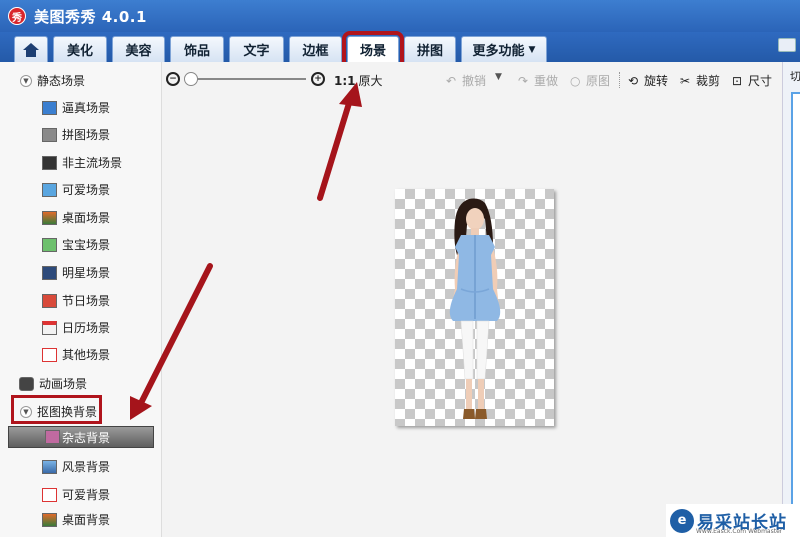 The image size is (800, 537). What do you see at coordinates (86, 520) in the screenshot?
I see `sidebar-item-label: 桌面背景` at bounding box center [86, 520].